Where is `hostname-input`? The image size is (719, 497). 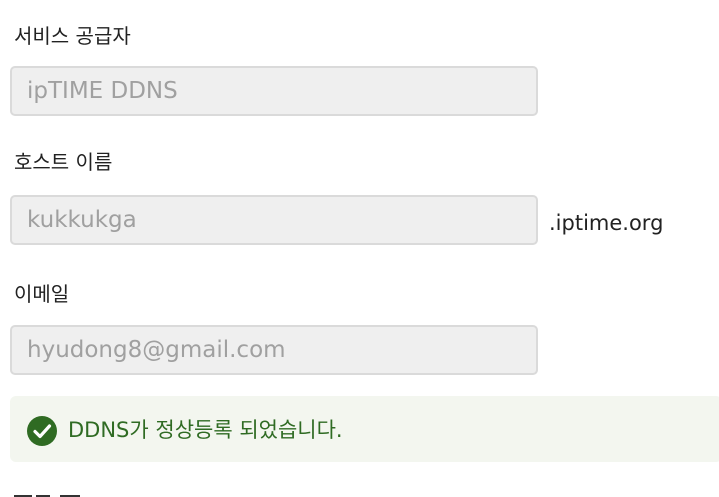 hostname-input is located at coordinates (274, 220).